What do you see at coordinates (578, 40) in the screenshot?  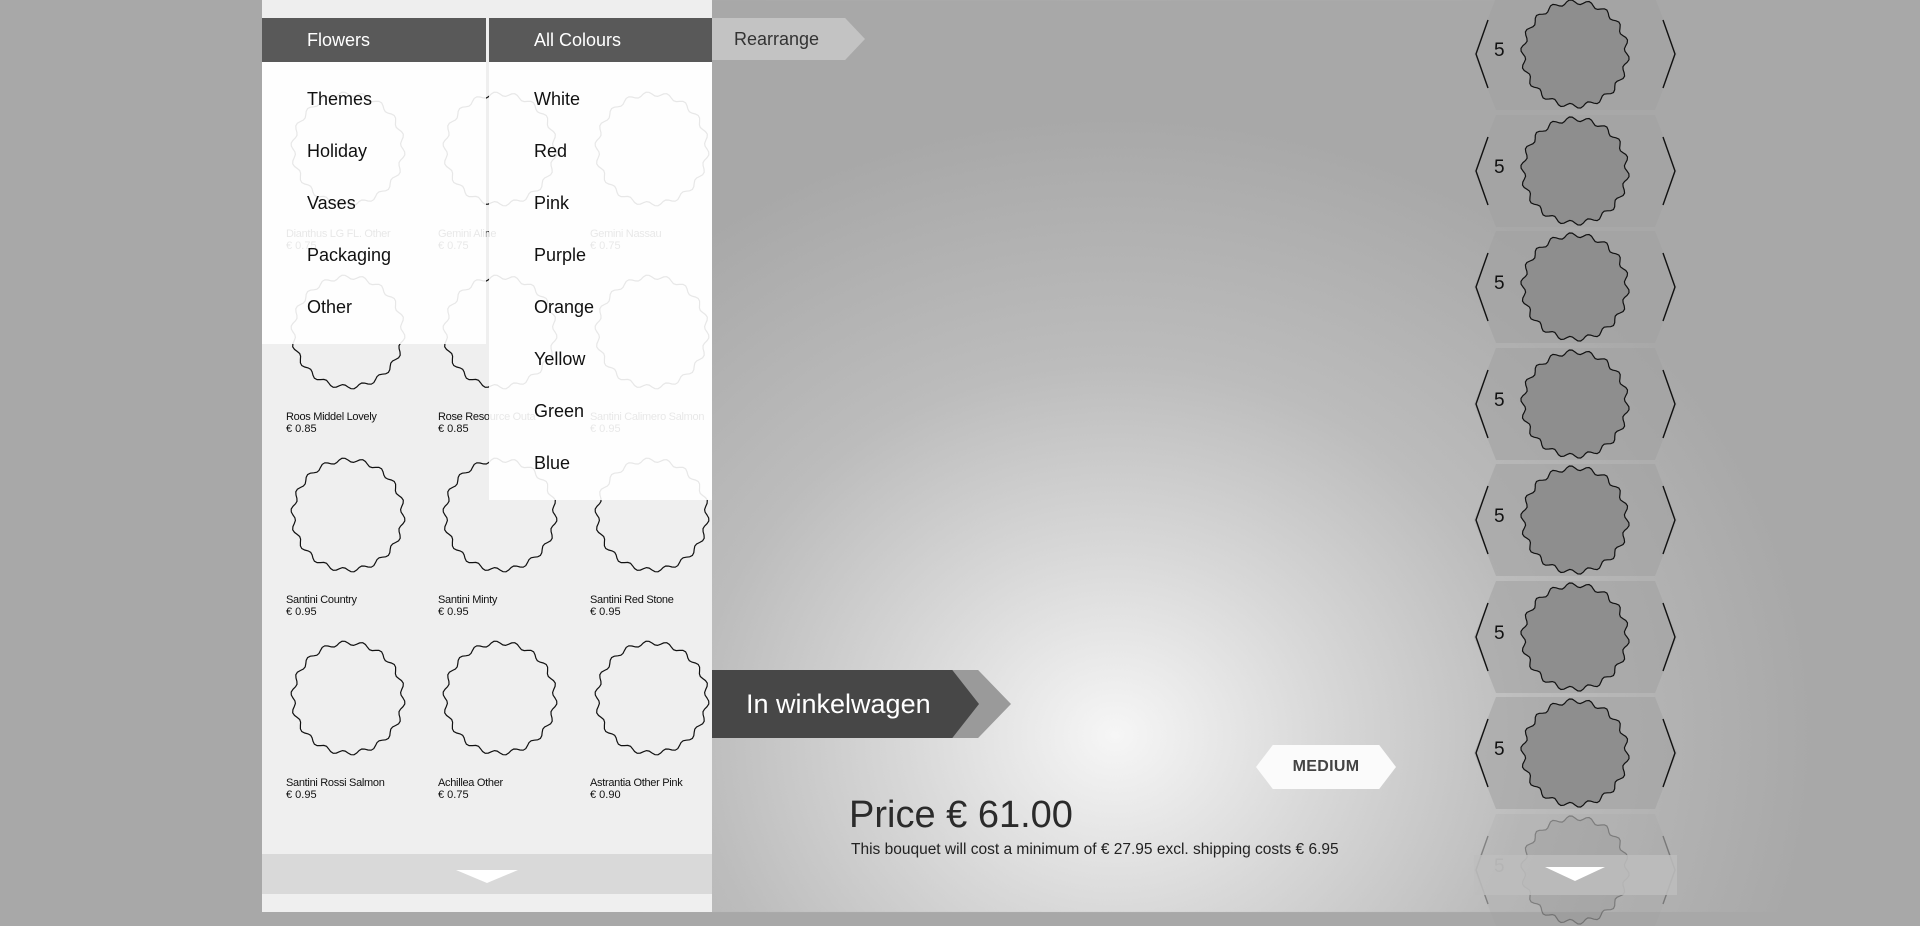 I see `colour-dropdown-label: All Colours` at bounding box center [578, 40].